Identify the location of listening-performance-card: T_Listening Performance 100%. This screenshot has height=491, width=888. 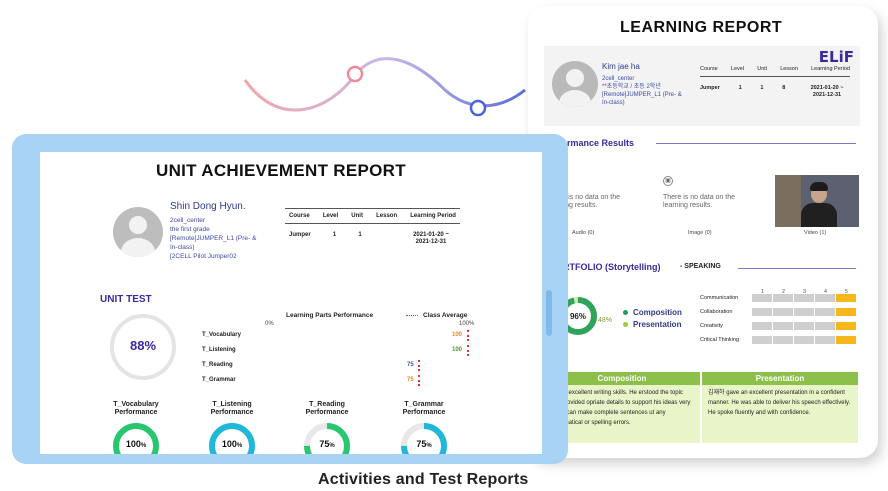
(232, 427).